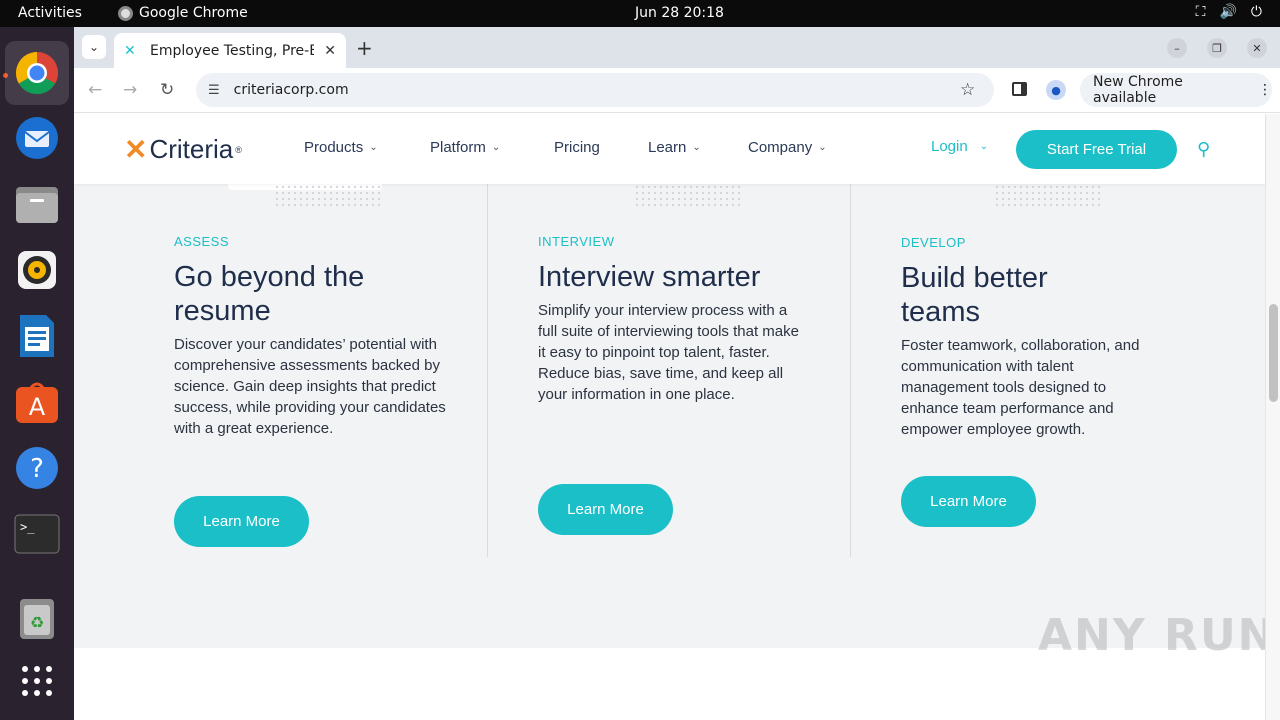 This screenshot has width=1280, height=720. What do you see at coordinates (595, 90) in the screenshot?
I see `address-bar: ☰ criteriacorp.com` at bounding box center [595, 90].